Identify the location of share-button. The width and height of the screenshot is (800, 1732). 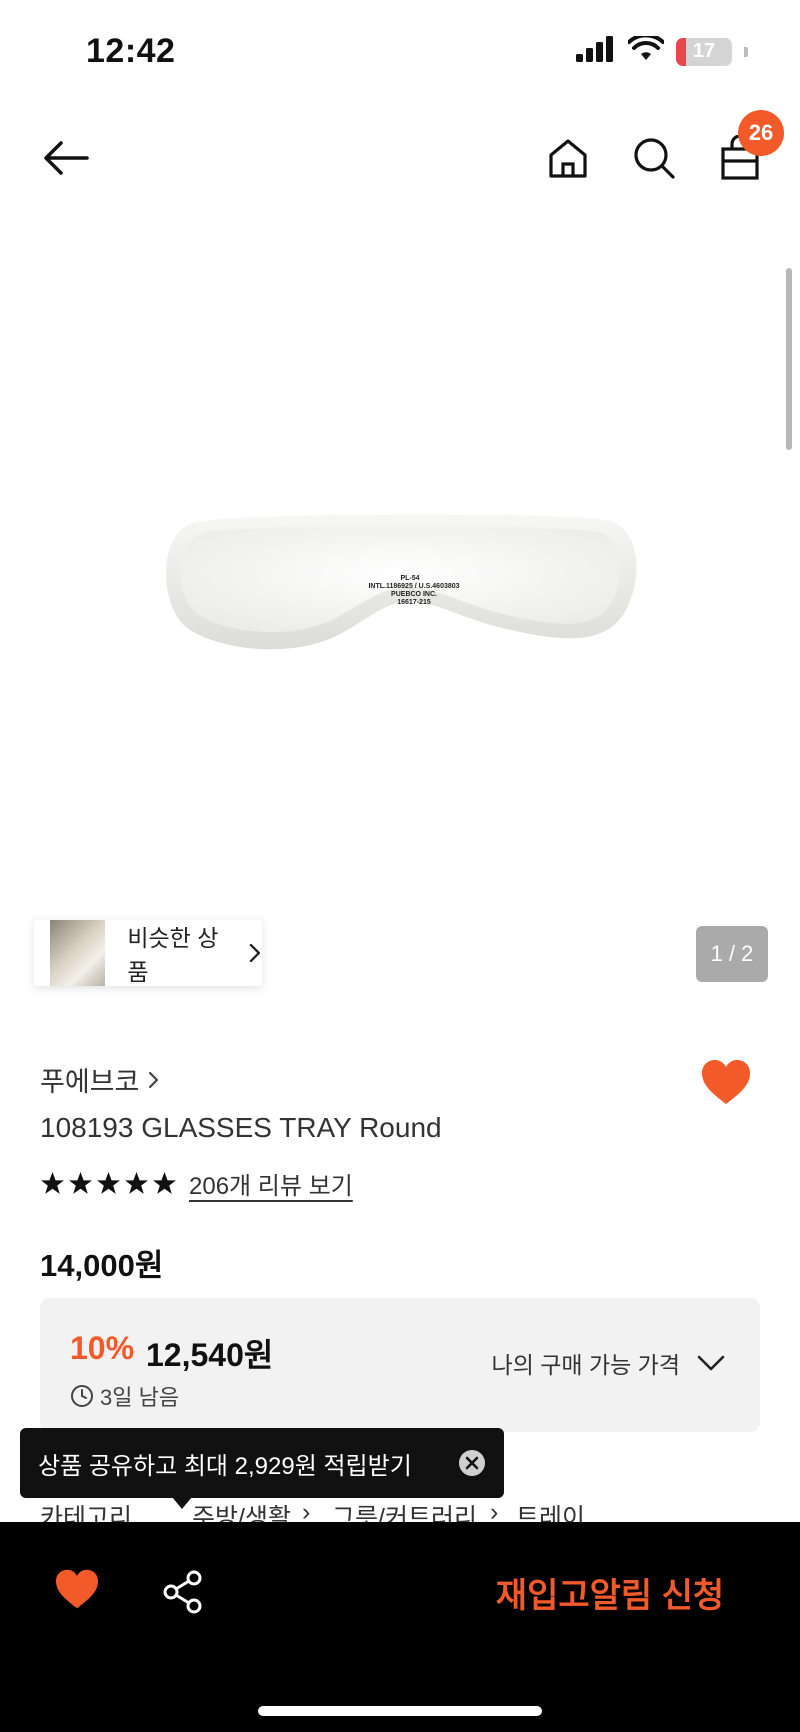
(183, 1592).